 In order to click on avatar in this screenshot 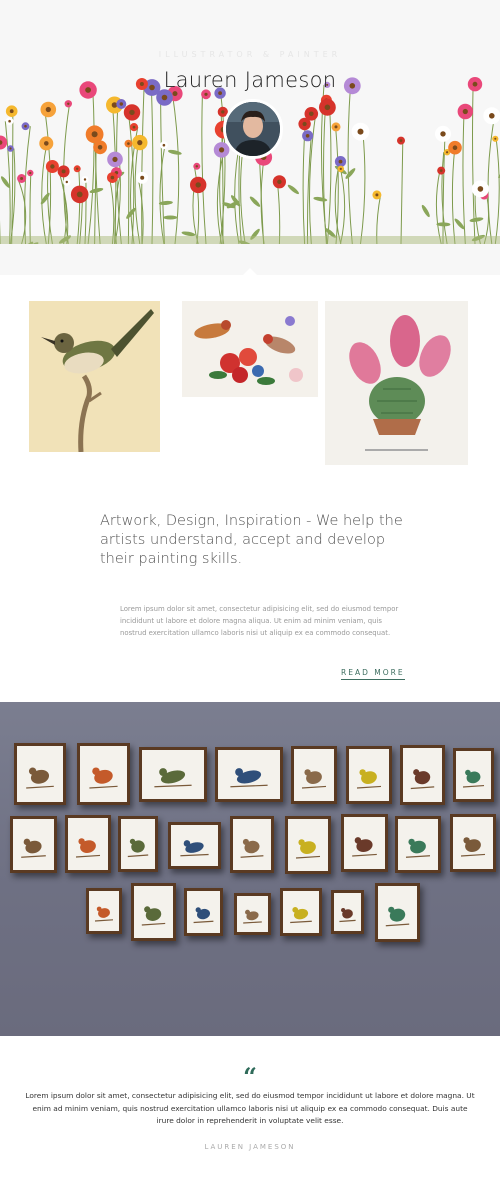, I will do `click(253, 129)`.